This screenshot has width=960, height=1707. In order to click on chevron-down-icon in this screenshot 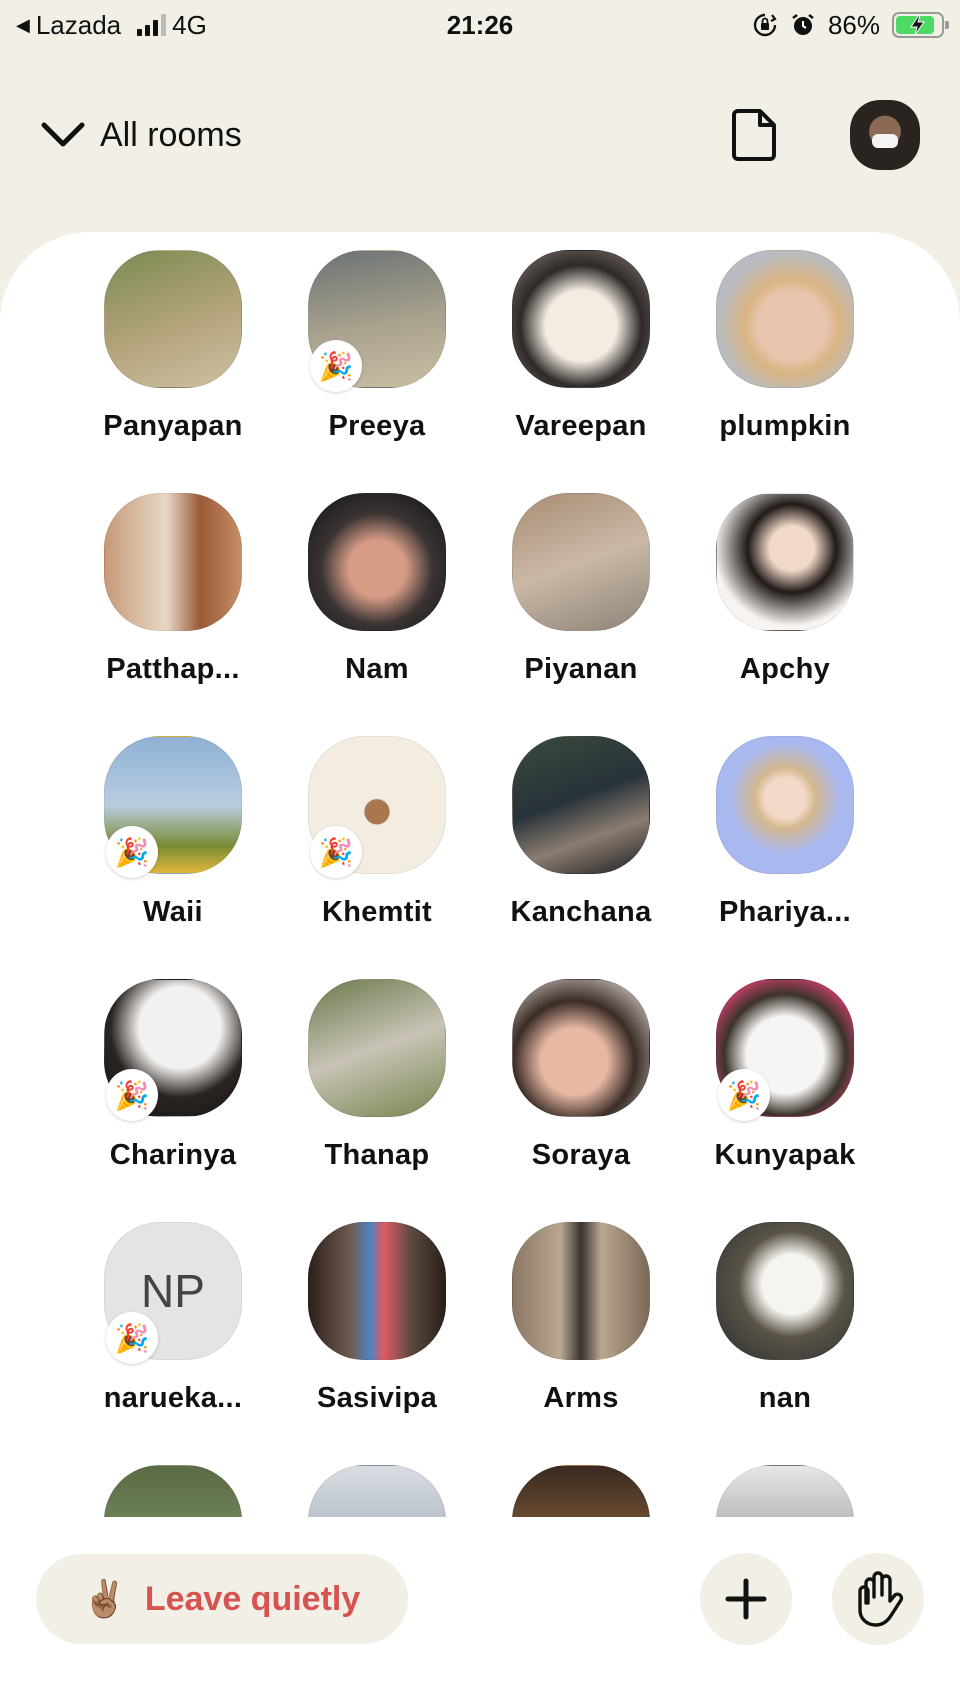, I will do `click(63, 135)`.